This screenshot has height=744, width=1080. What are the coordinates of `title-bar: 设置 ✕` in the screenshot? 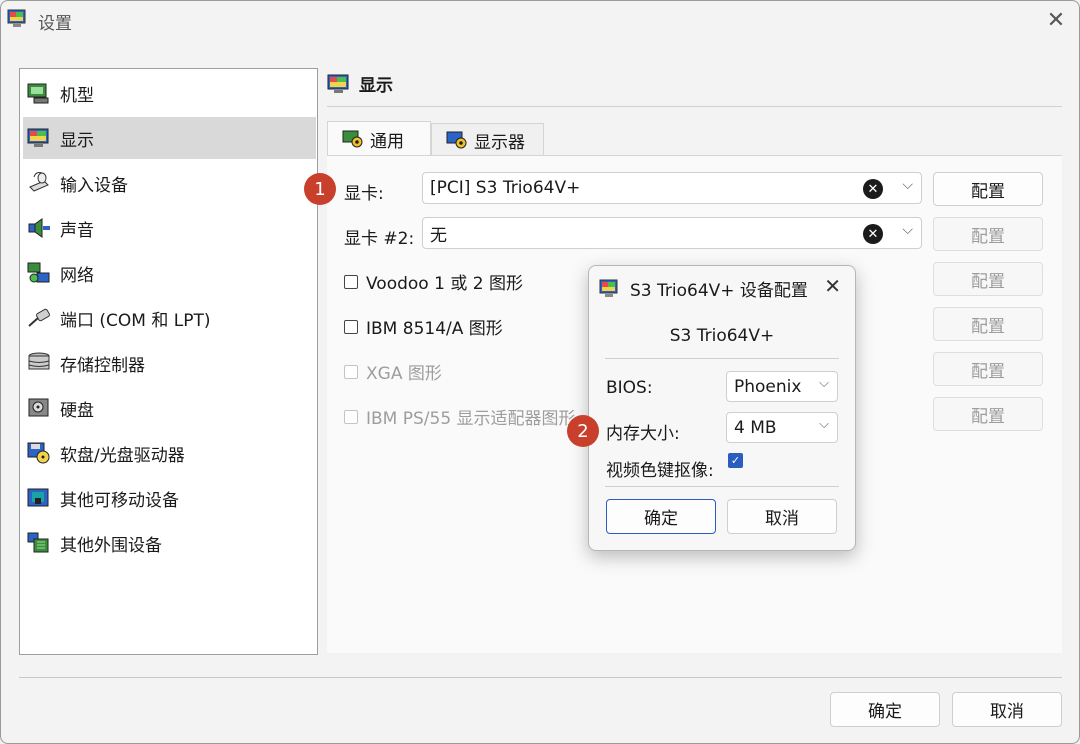 It's located at (540, 20).